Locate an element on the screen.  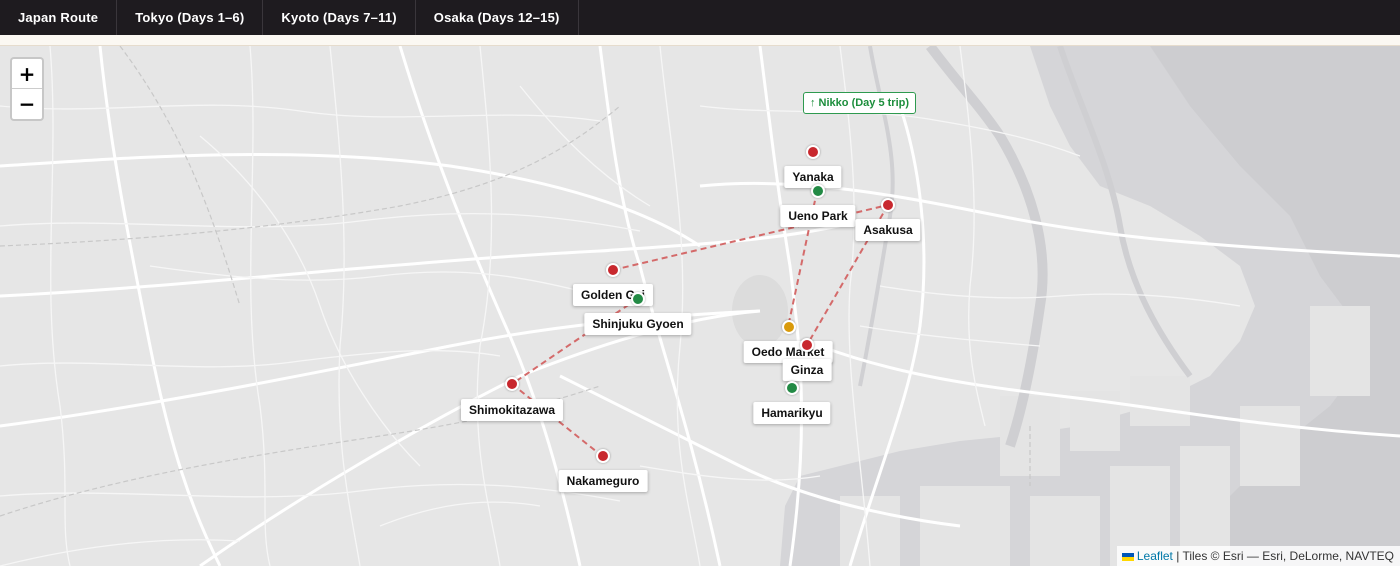
attribution-text: | Tiles © Esri — Esri, DeLorme, NAVTEQ is located at coordinates (1283, 556).